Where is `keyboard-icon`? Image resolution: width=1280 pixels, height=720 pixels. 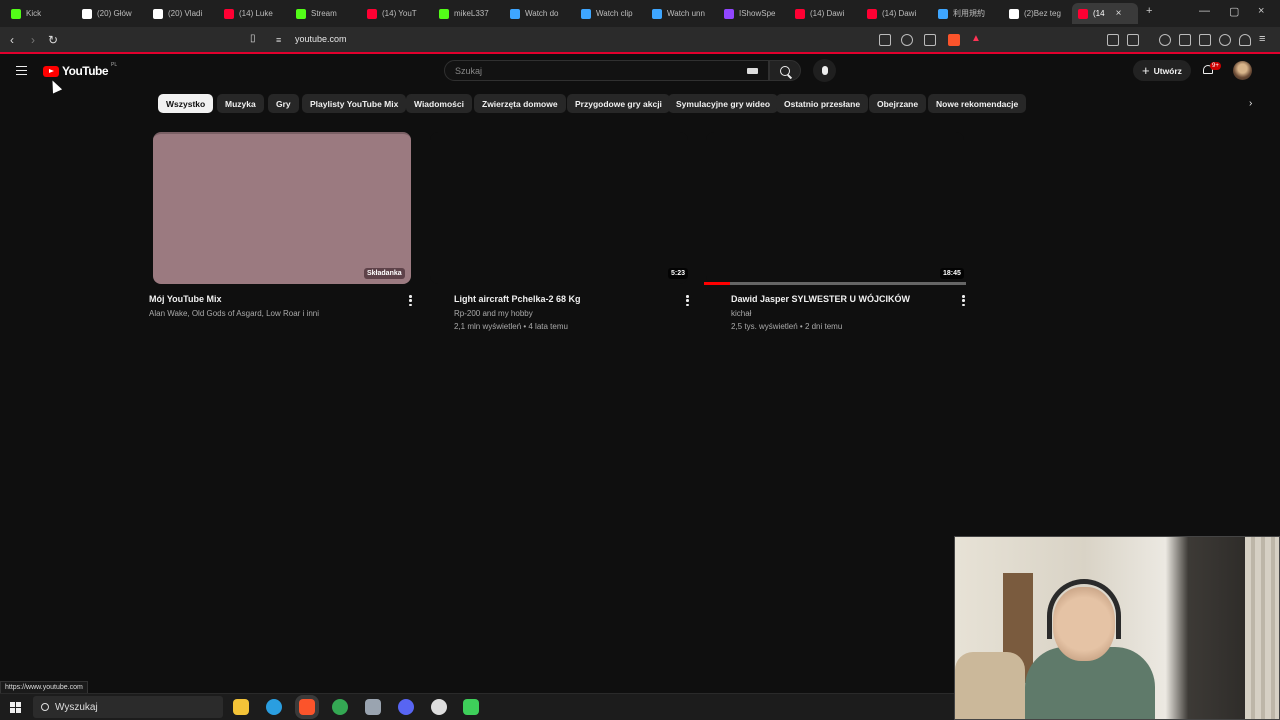 keyboard-icon is located at coordinates (752, 71).